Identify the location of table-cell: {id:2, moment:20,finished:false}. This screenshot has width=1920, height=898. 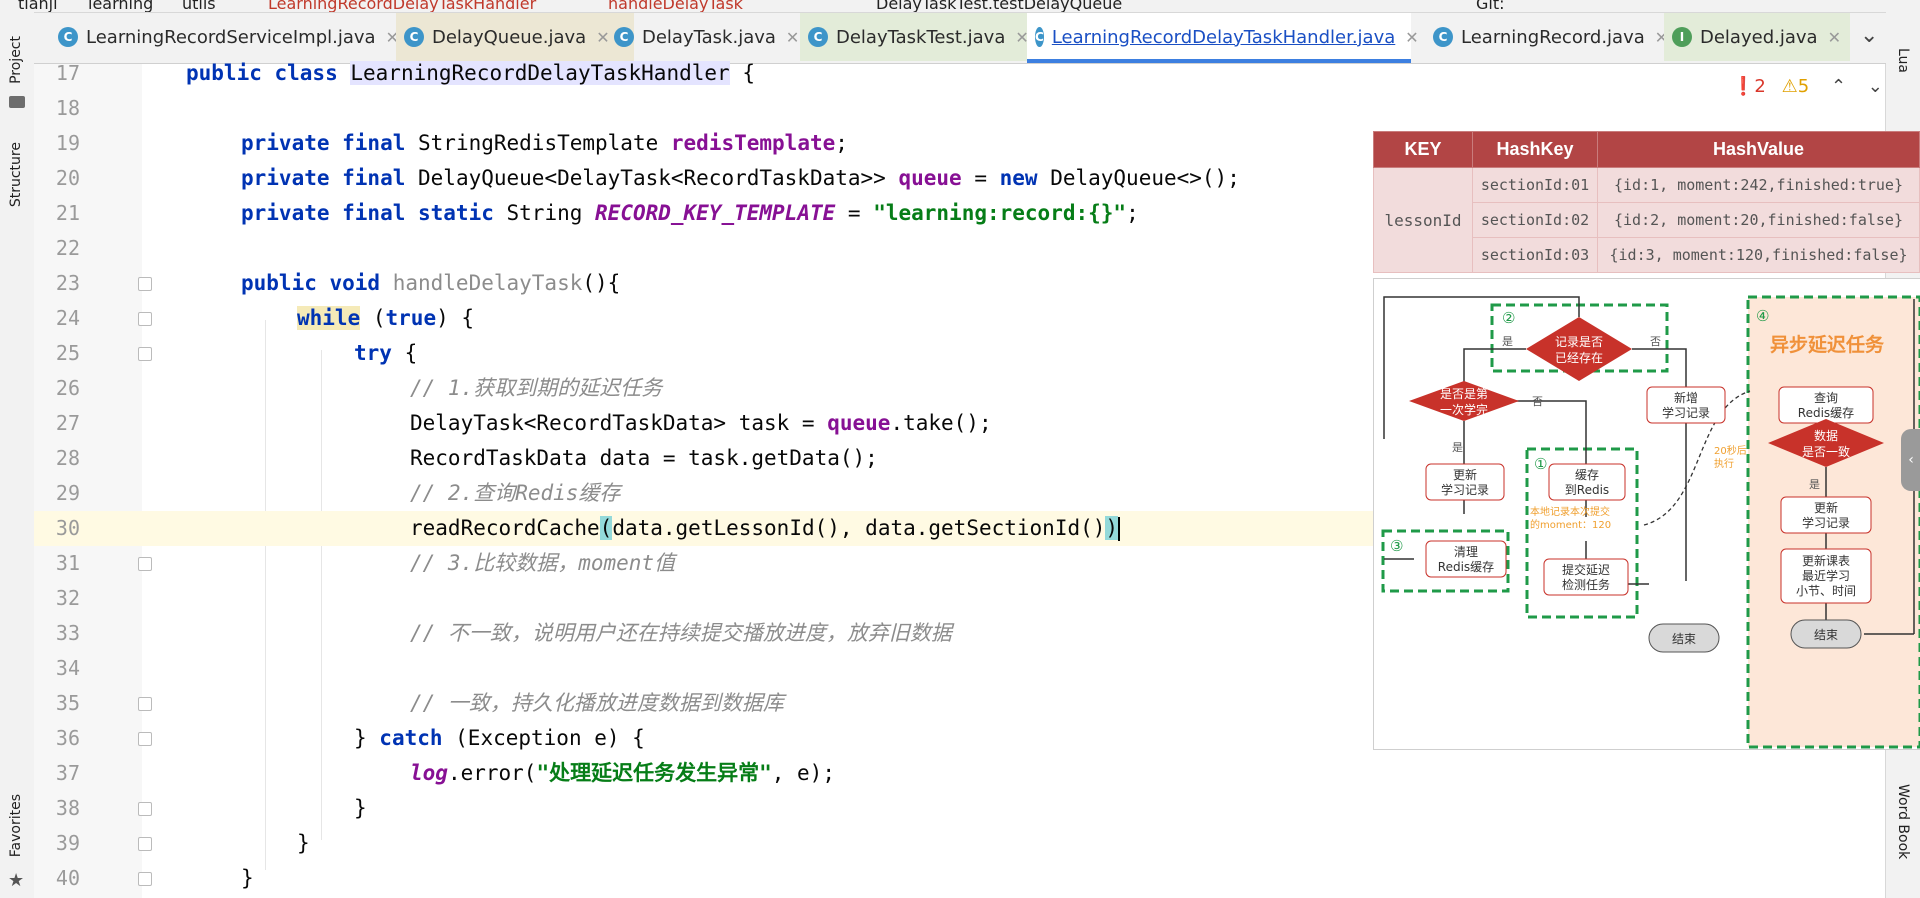
(1758, 220).